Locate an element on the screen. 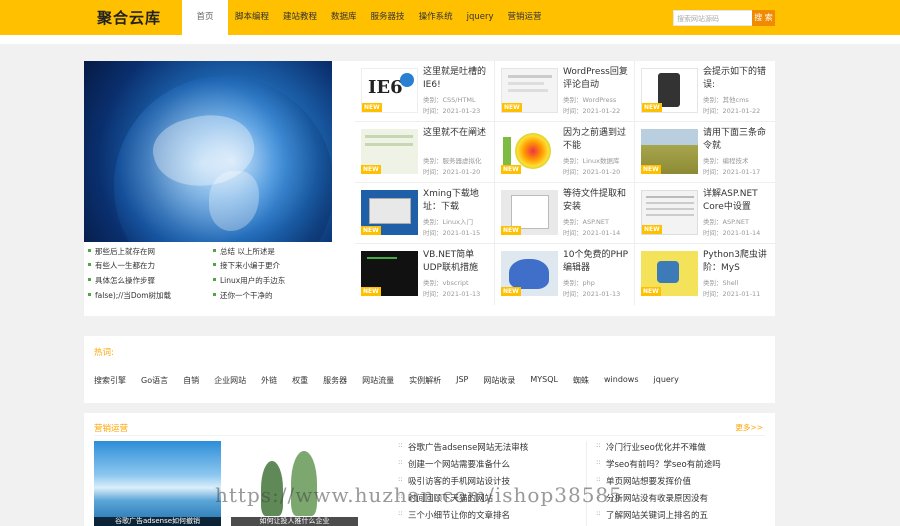 The width and height of the screenshot is (900, 526). featured-link: false);//当Dom树加载 is located at coordinates (129, 295).